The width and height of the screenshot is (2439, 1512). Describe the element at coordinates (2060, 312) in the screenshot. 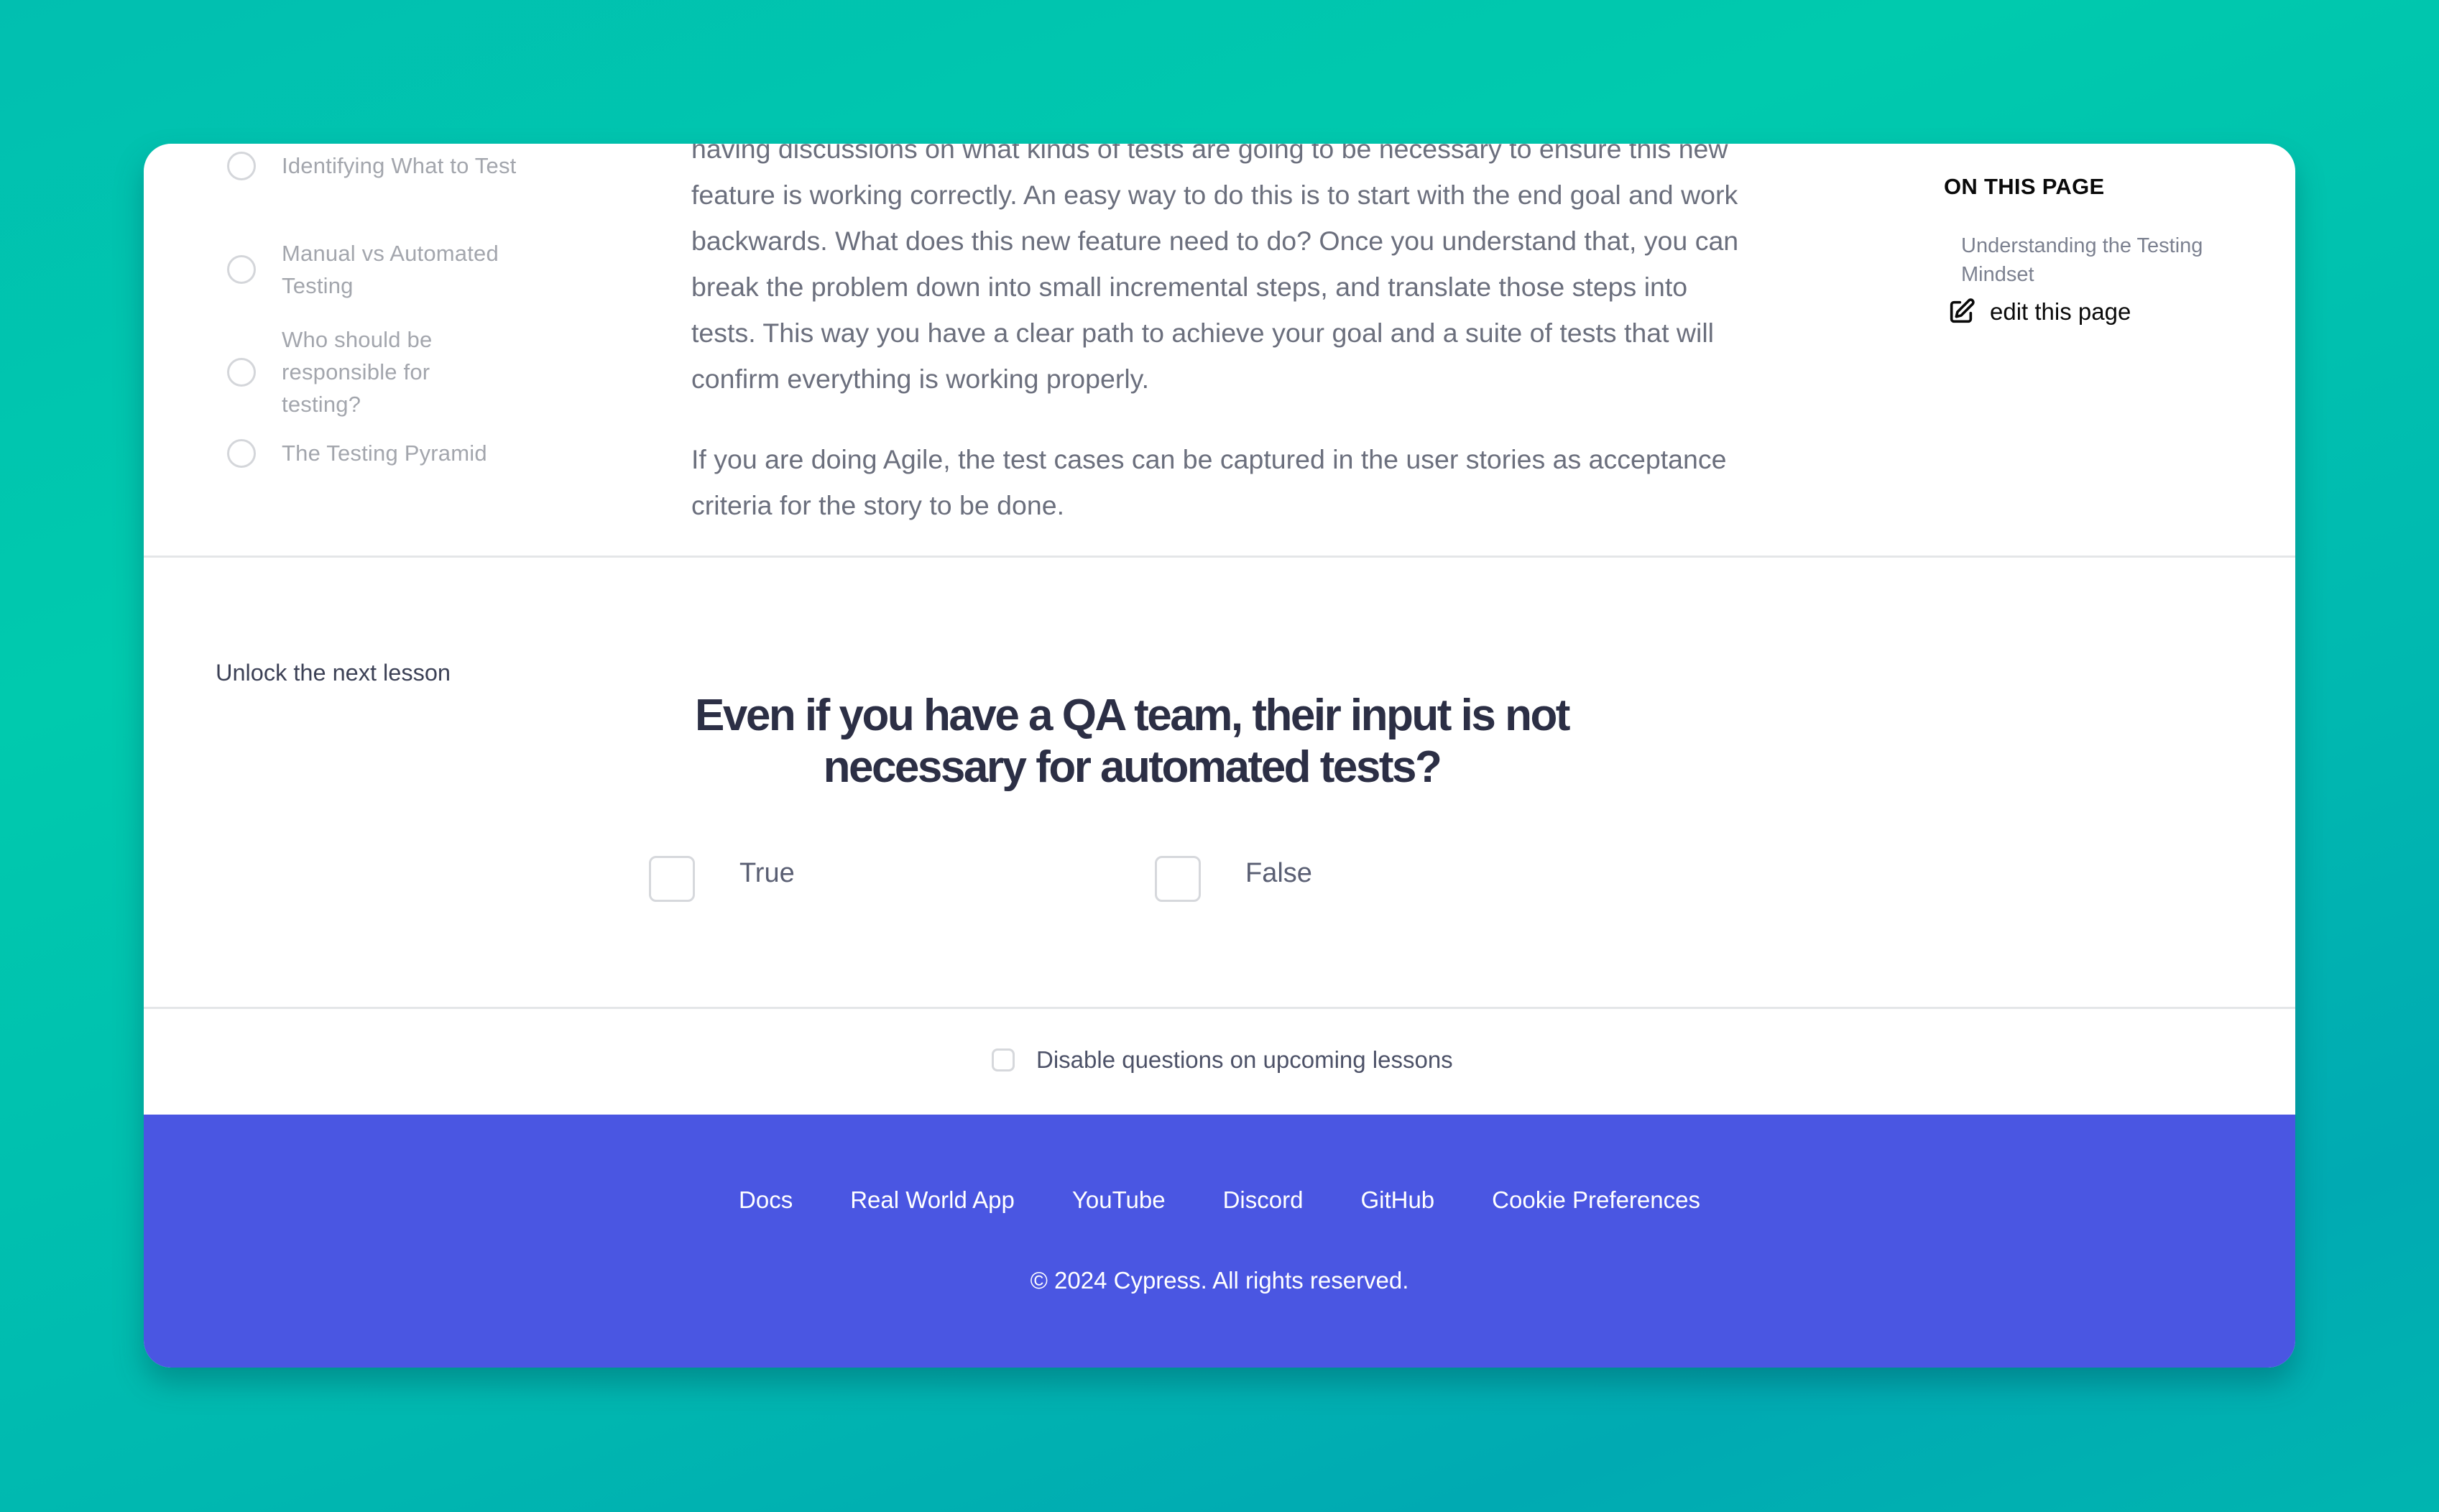

I see `edit-this-page-label: edit this page` at that location.